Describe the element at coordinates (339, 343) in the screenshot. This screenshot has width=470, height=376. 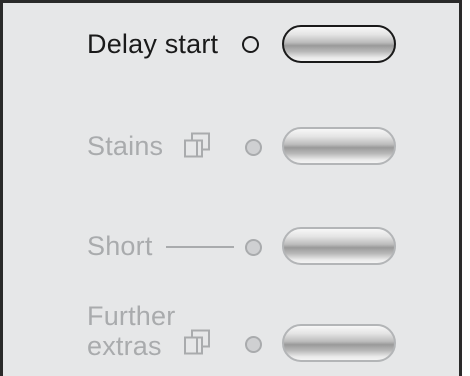
I see `further-extras-button` at that location.